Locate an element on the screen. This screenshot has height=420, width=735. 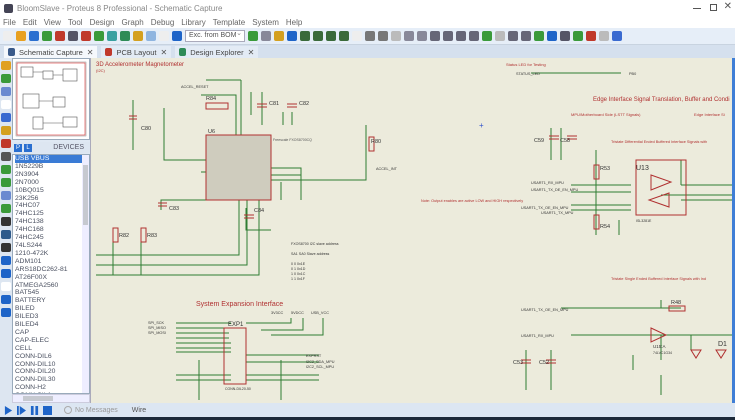
pick-devices-button: P is located at coordinates (18, 147).